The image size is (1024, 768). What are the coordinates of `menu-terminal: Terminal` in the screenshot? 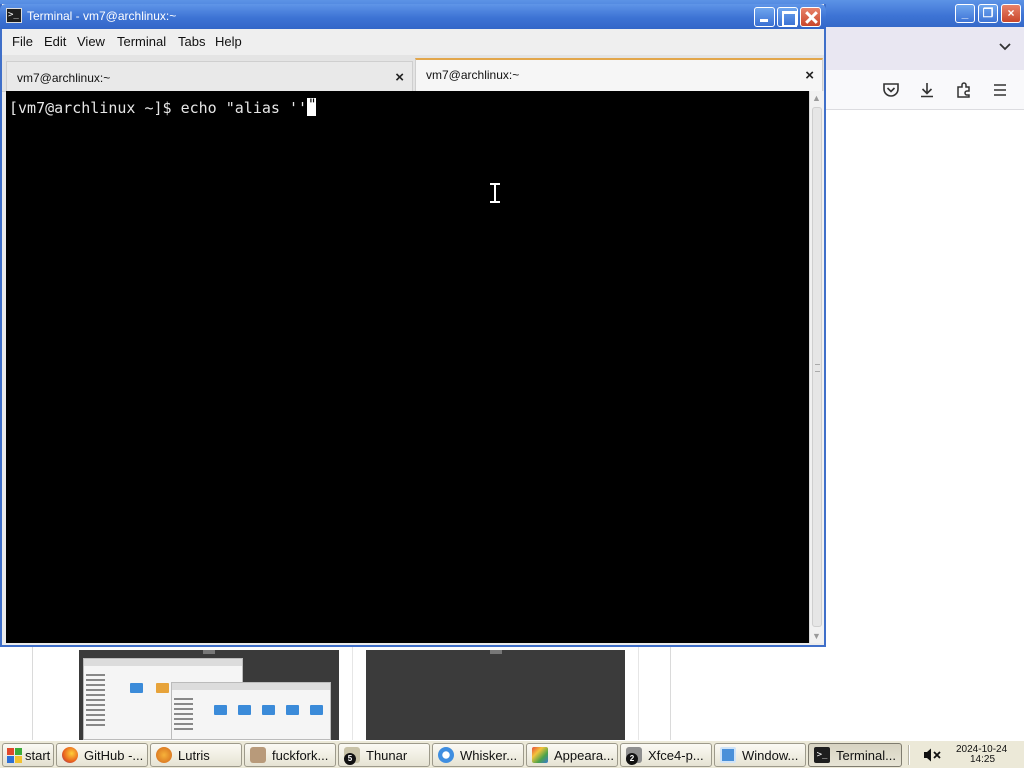 It's located at (141, 41).